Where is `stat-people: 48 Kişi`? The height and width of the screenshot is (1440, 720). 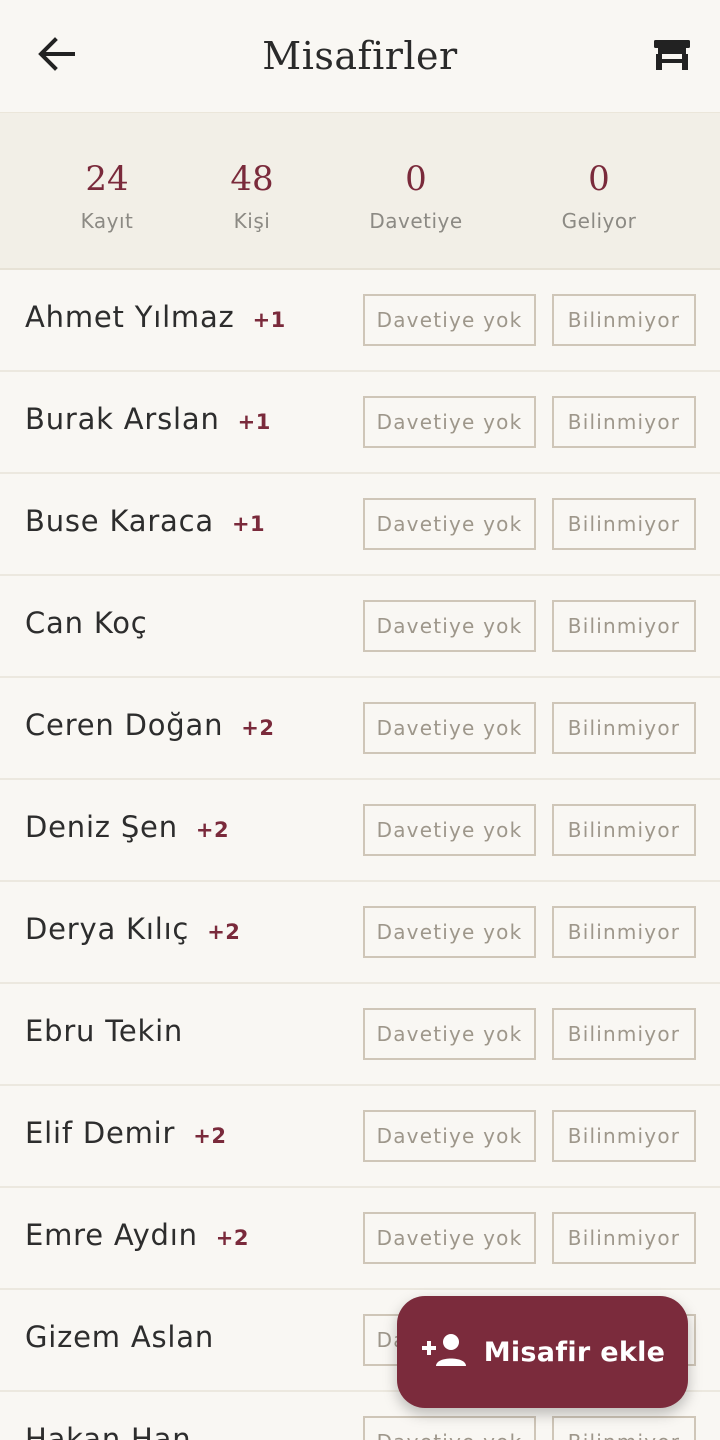
stat-people: 48 Kişi is located at coordinates (252, 194).